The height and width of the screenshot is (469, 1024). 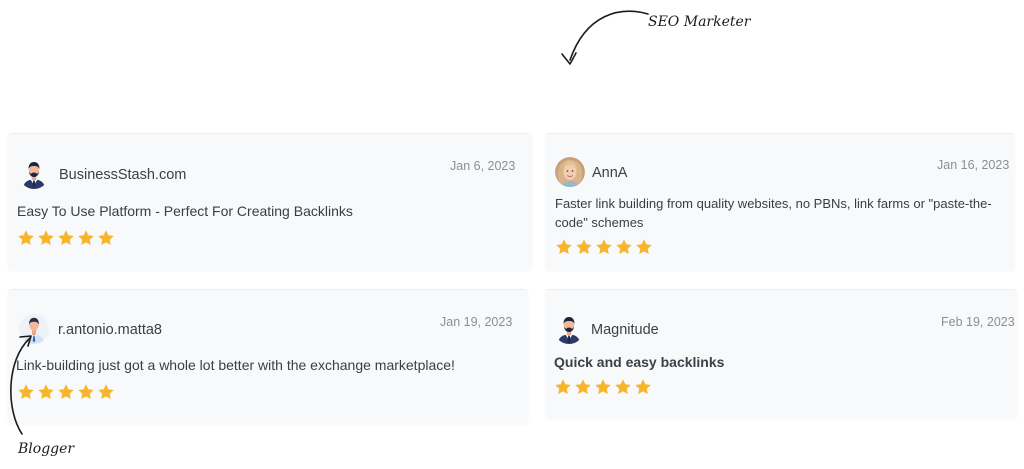 What do you see at coordinates (610, 173) in the screenshot?
I see `reviewer-name: AnnA` at bounding box center [610, 173].